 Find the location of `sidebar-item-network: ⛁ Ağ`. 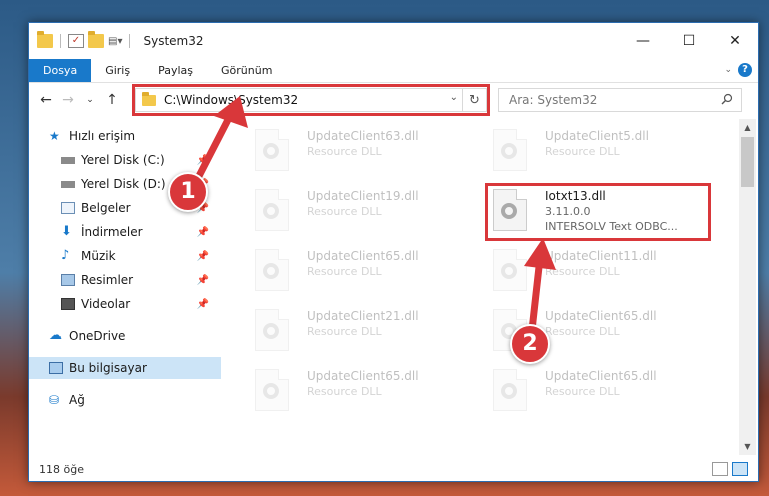

sidebar-item-network: ⛁ Ağ is located at coordinates (125, 400).